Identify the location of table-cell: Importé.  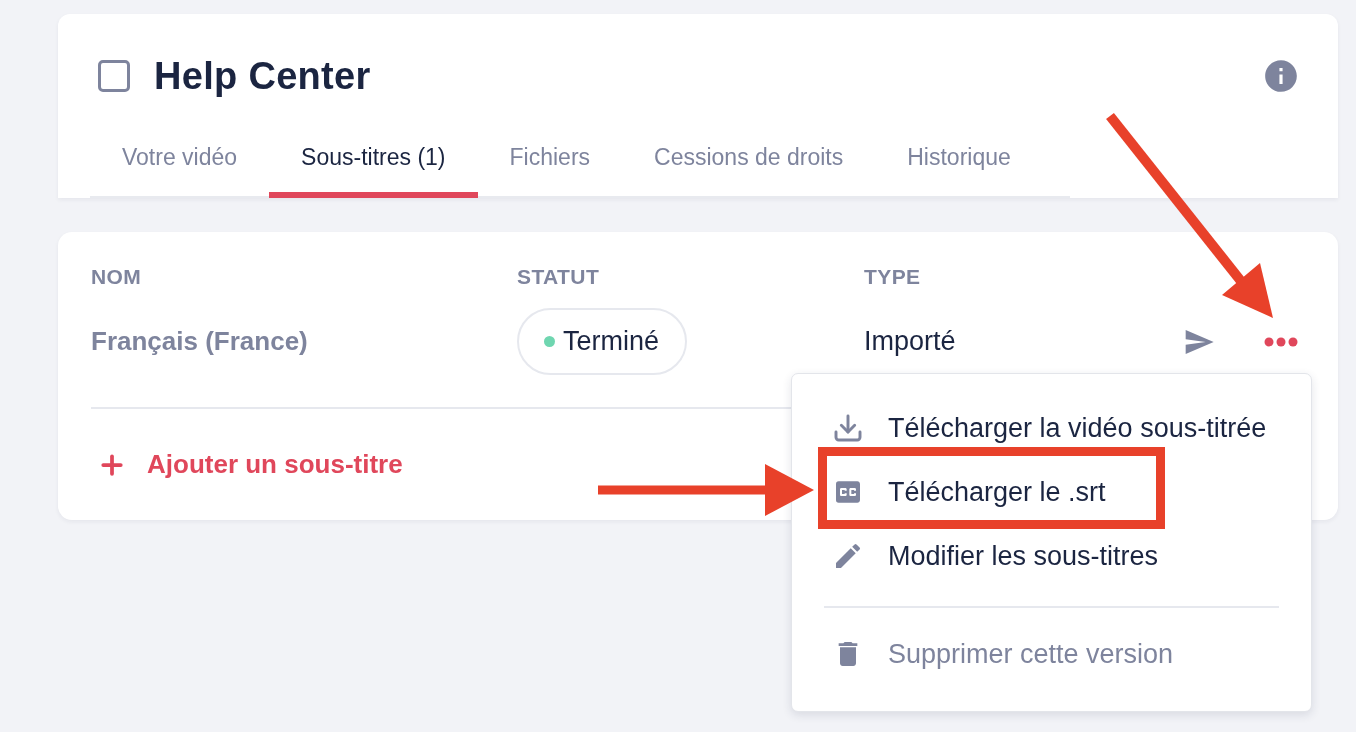
(910, 341).